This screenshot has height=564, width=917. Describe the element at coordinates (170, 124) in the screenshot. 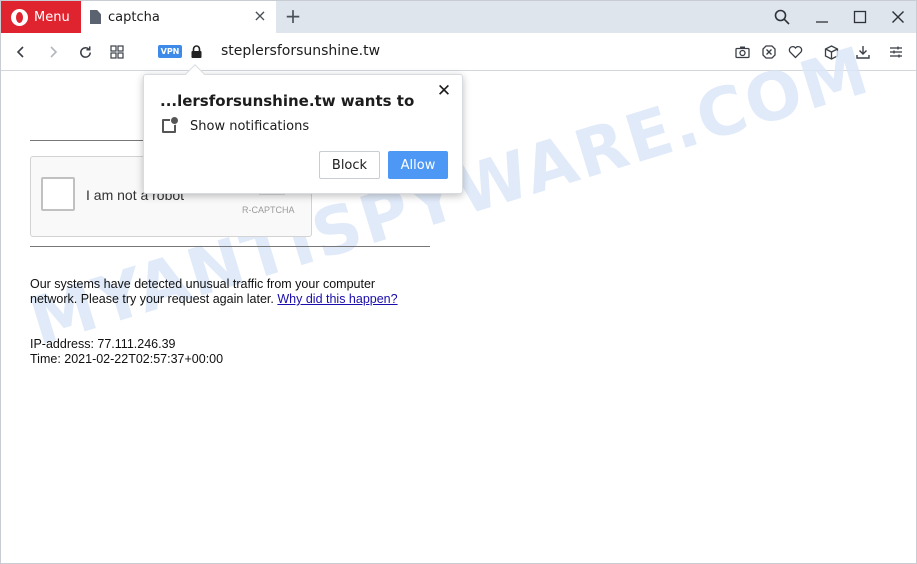

I see `notification-icon` at that location.